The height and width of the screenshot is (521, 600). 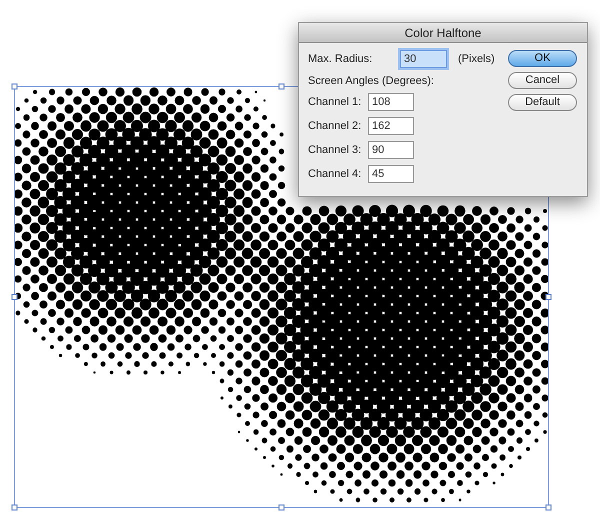 What do you see at coordinates (476, 59) in the screenshot?
I see `unit-label: (Pixels)` at bounding box center [476, 59].